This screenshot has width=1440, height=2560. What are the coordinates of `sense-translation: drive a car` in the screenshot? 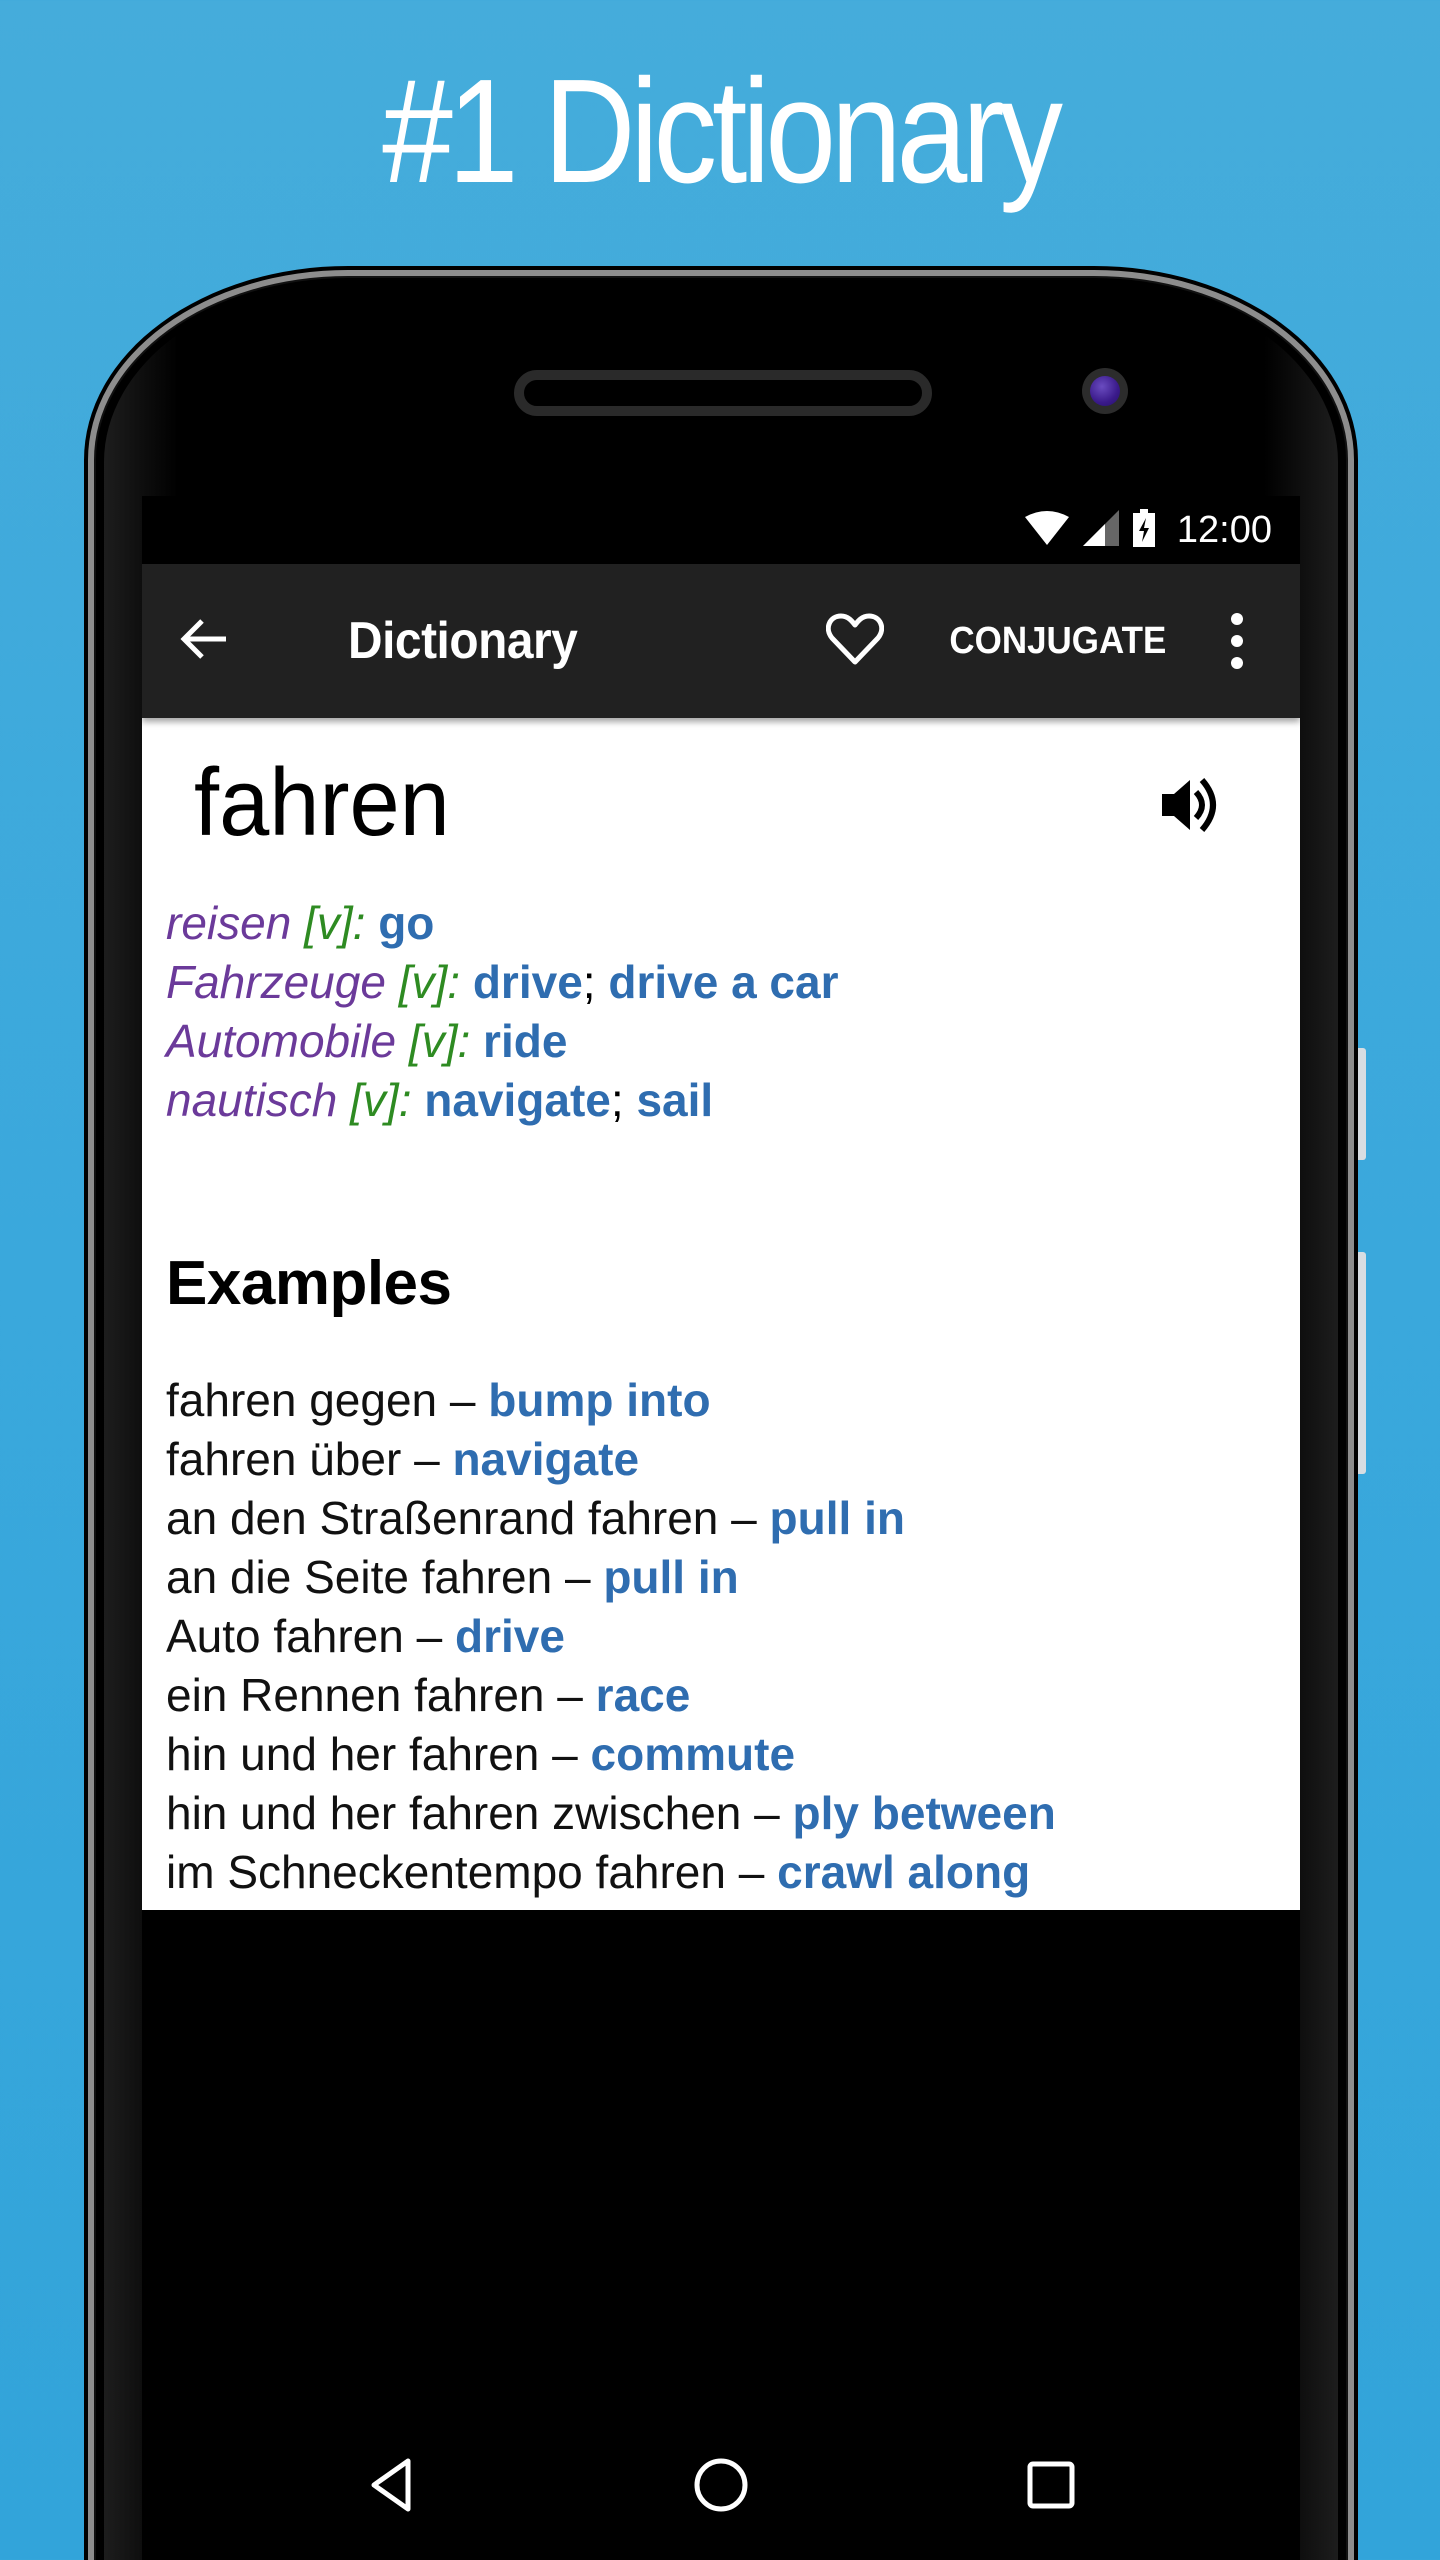 It's located at (723, 982).